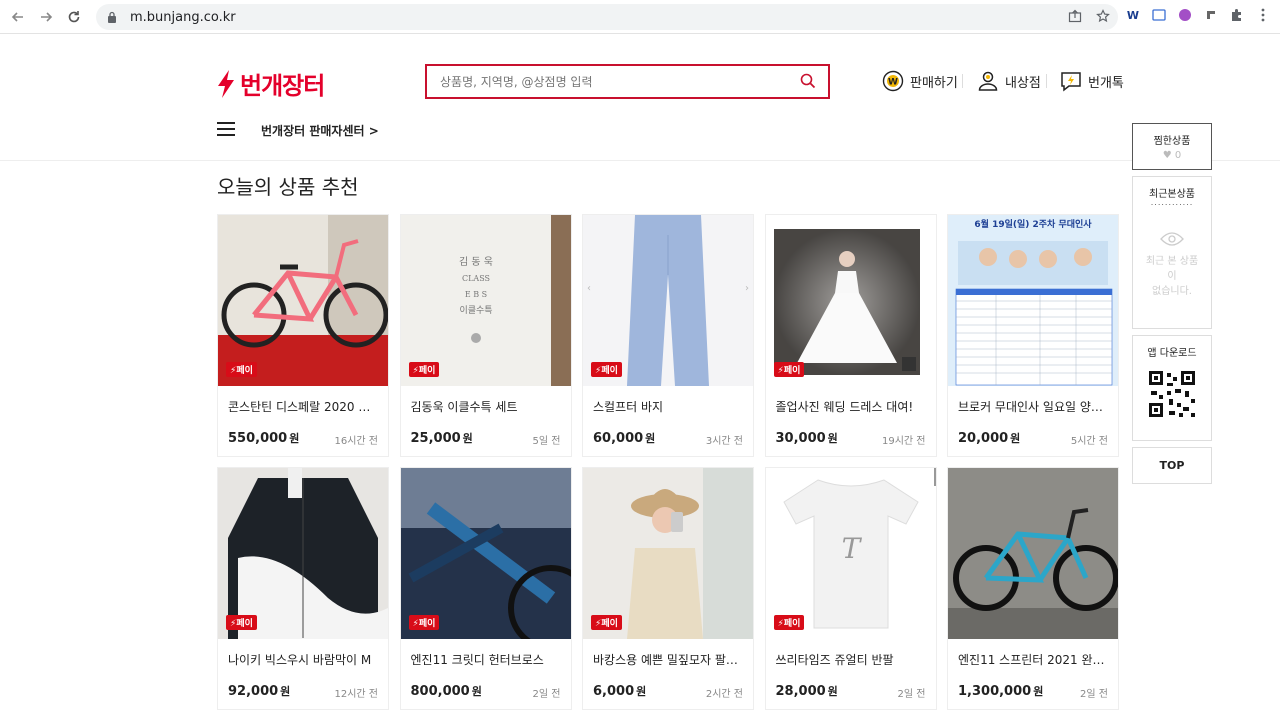 The height and width of the screenshot is (710, 1280). I want to click on product-image: ‹ › ⚡페이, so click(668, 300).